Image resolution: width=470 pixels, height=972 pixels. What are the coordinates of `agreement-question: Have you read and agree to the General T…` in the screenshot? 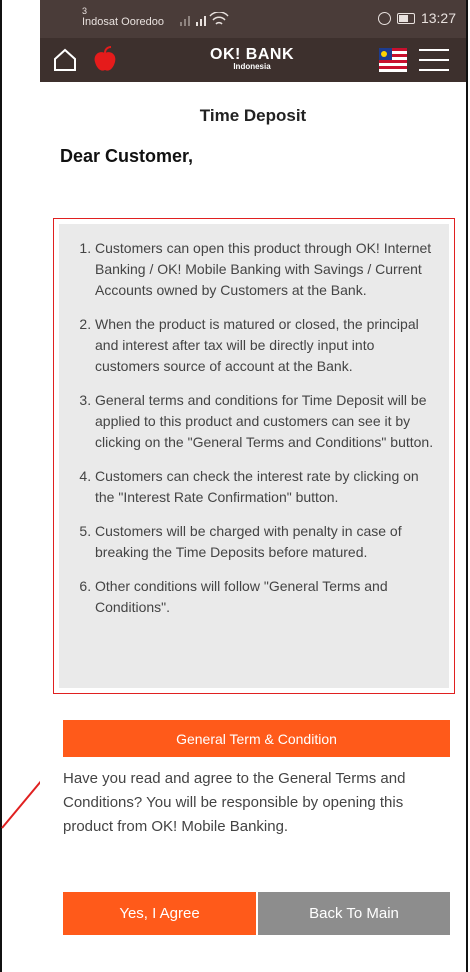 It's located at (234, 802).